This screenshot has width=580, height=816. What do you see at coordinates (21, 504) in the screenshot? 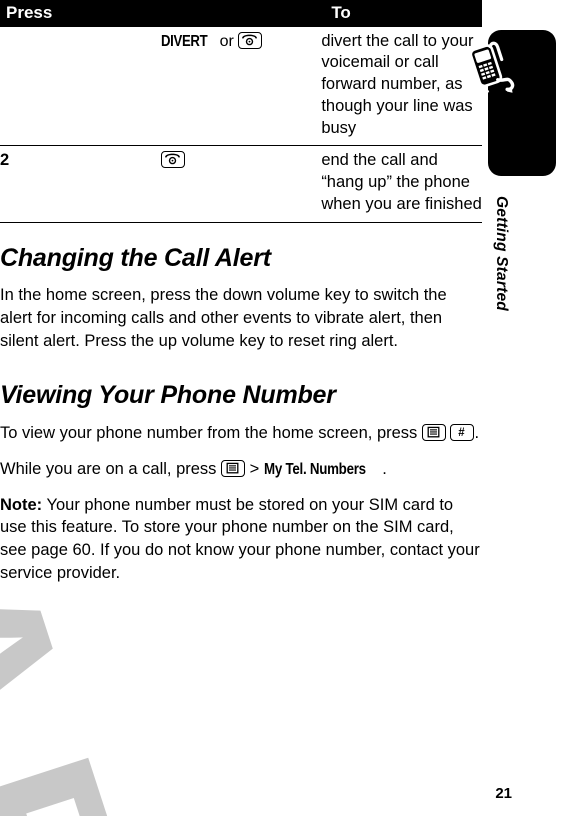
I see `note-label: Note:` at bounding box center [21, 504].